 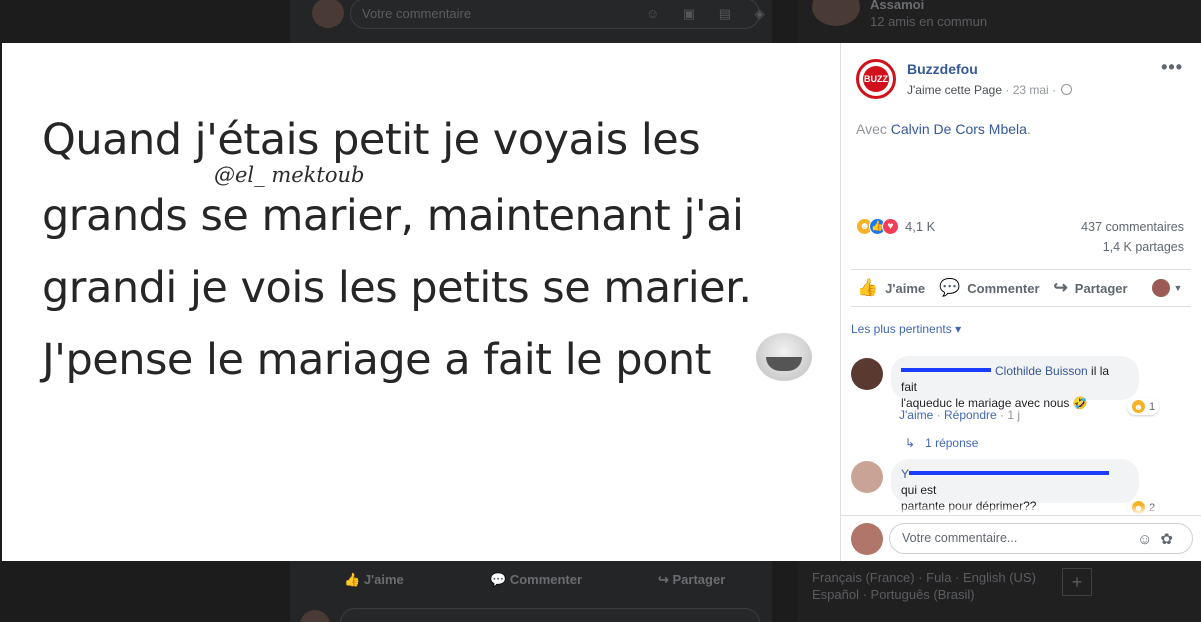 What do you see at coordinates (1013, 415) in the screenshot?
I see `comment-time: 1 j` at bounding box center [1013, 415].